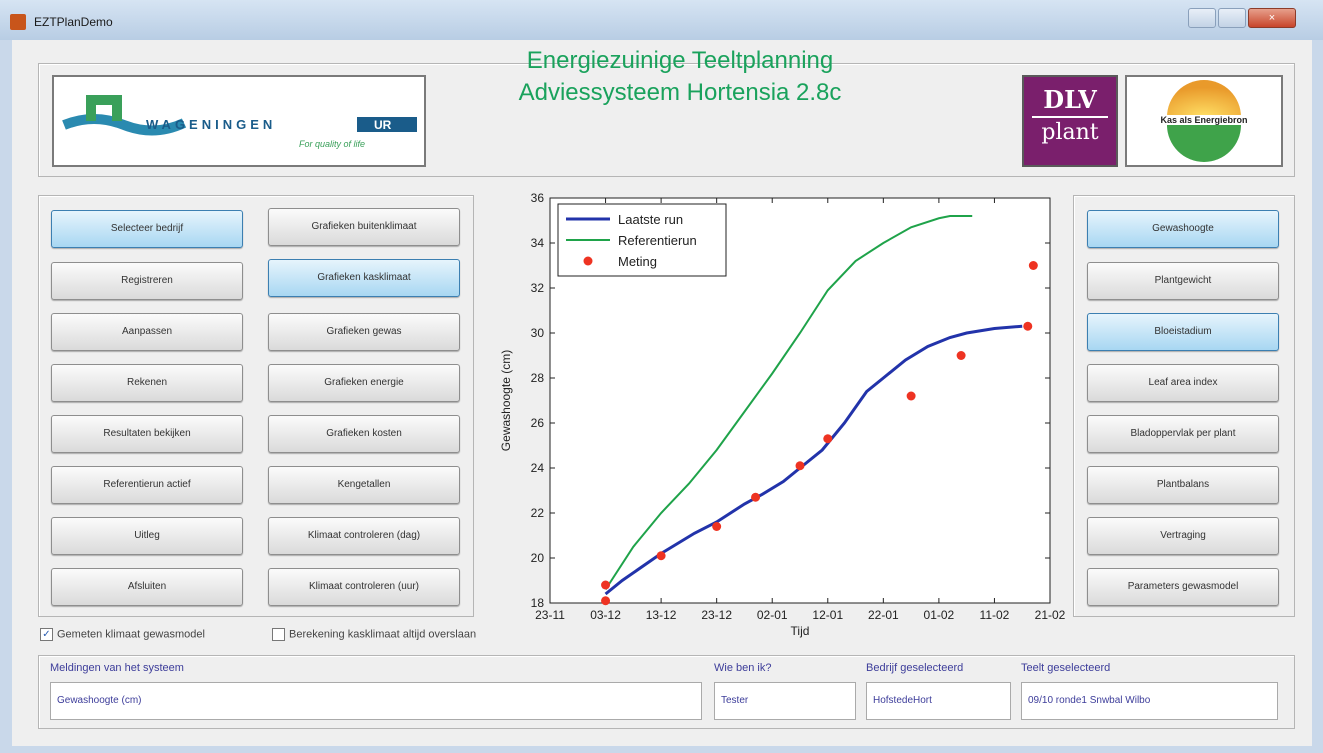  Describe the element at coordinates (1183, 536) in the screenshot. I see `vertraging-button: Vertraging` at that location.